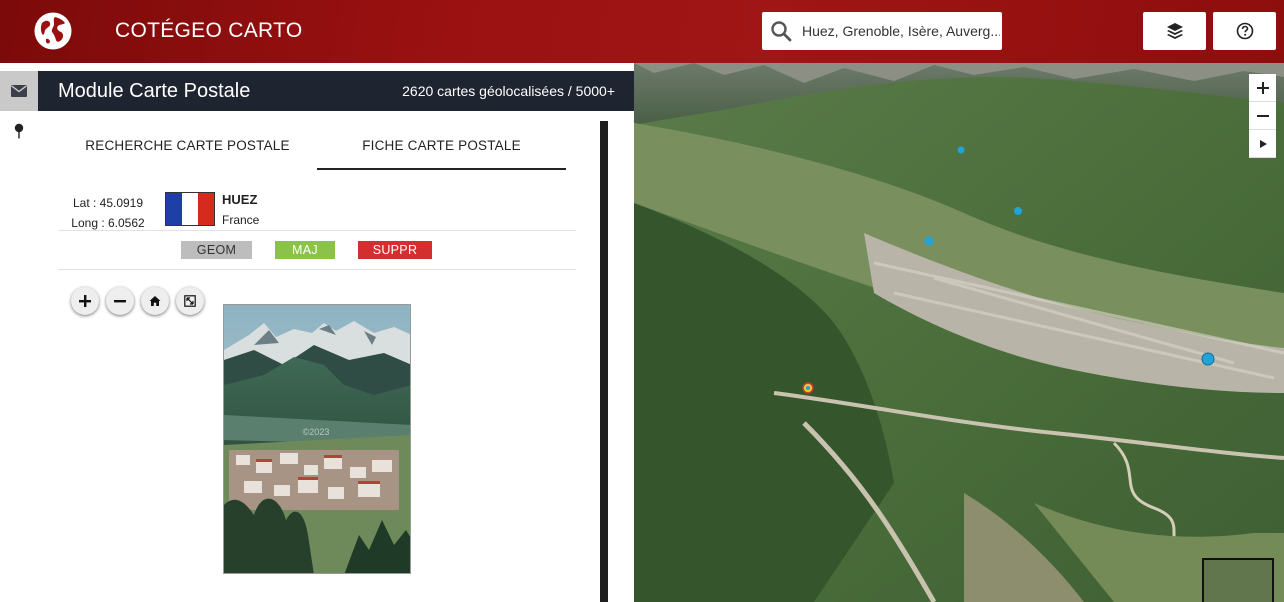  Describe the element at coordinates (187, 149) in the screenshot. I see `tab-search-postcard: RECHERCHE CARTE POSTALE` at that location.